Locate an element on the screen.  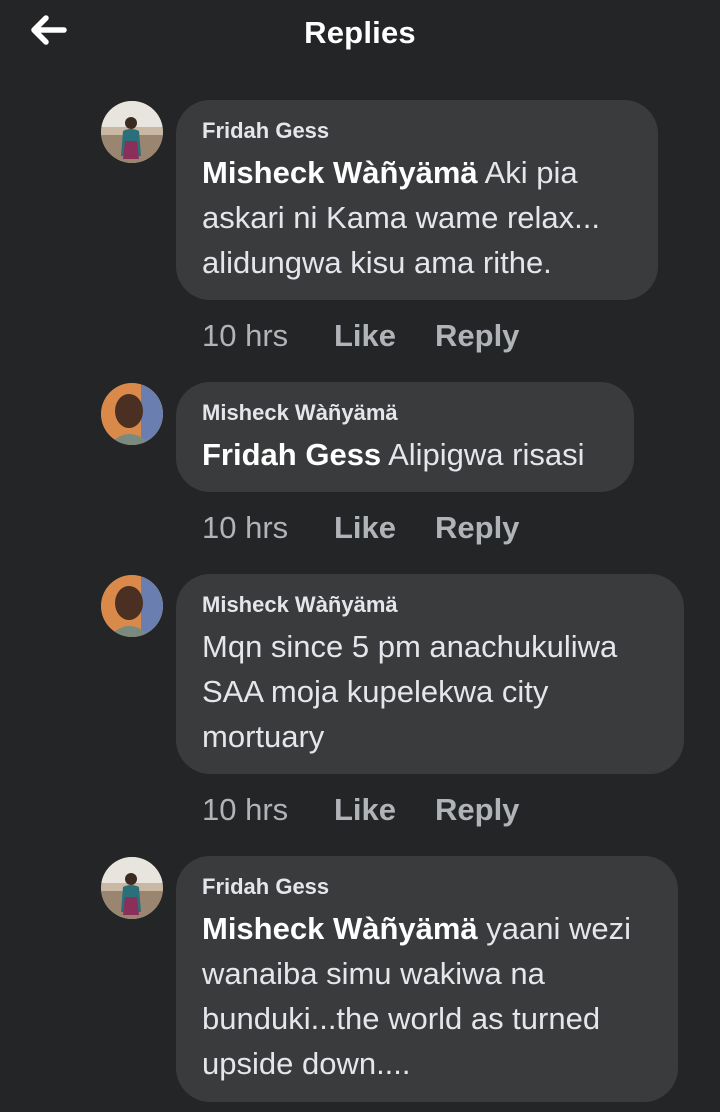
mention-link: Fridah Gess is located at coordinates (291, 454).